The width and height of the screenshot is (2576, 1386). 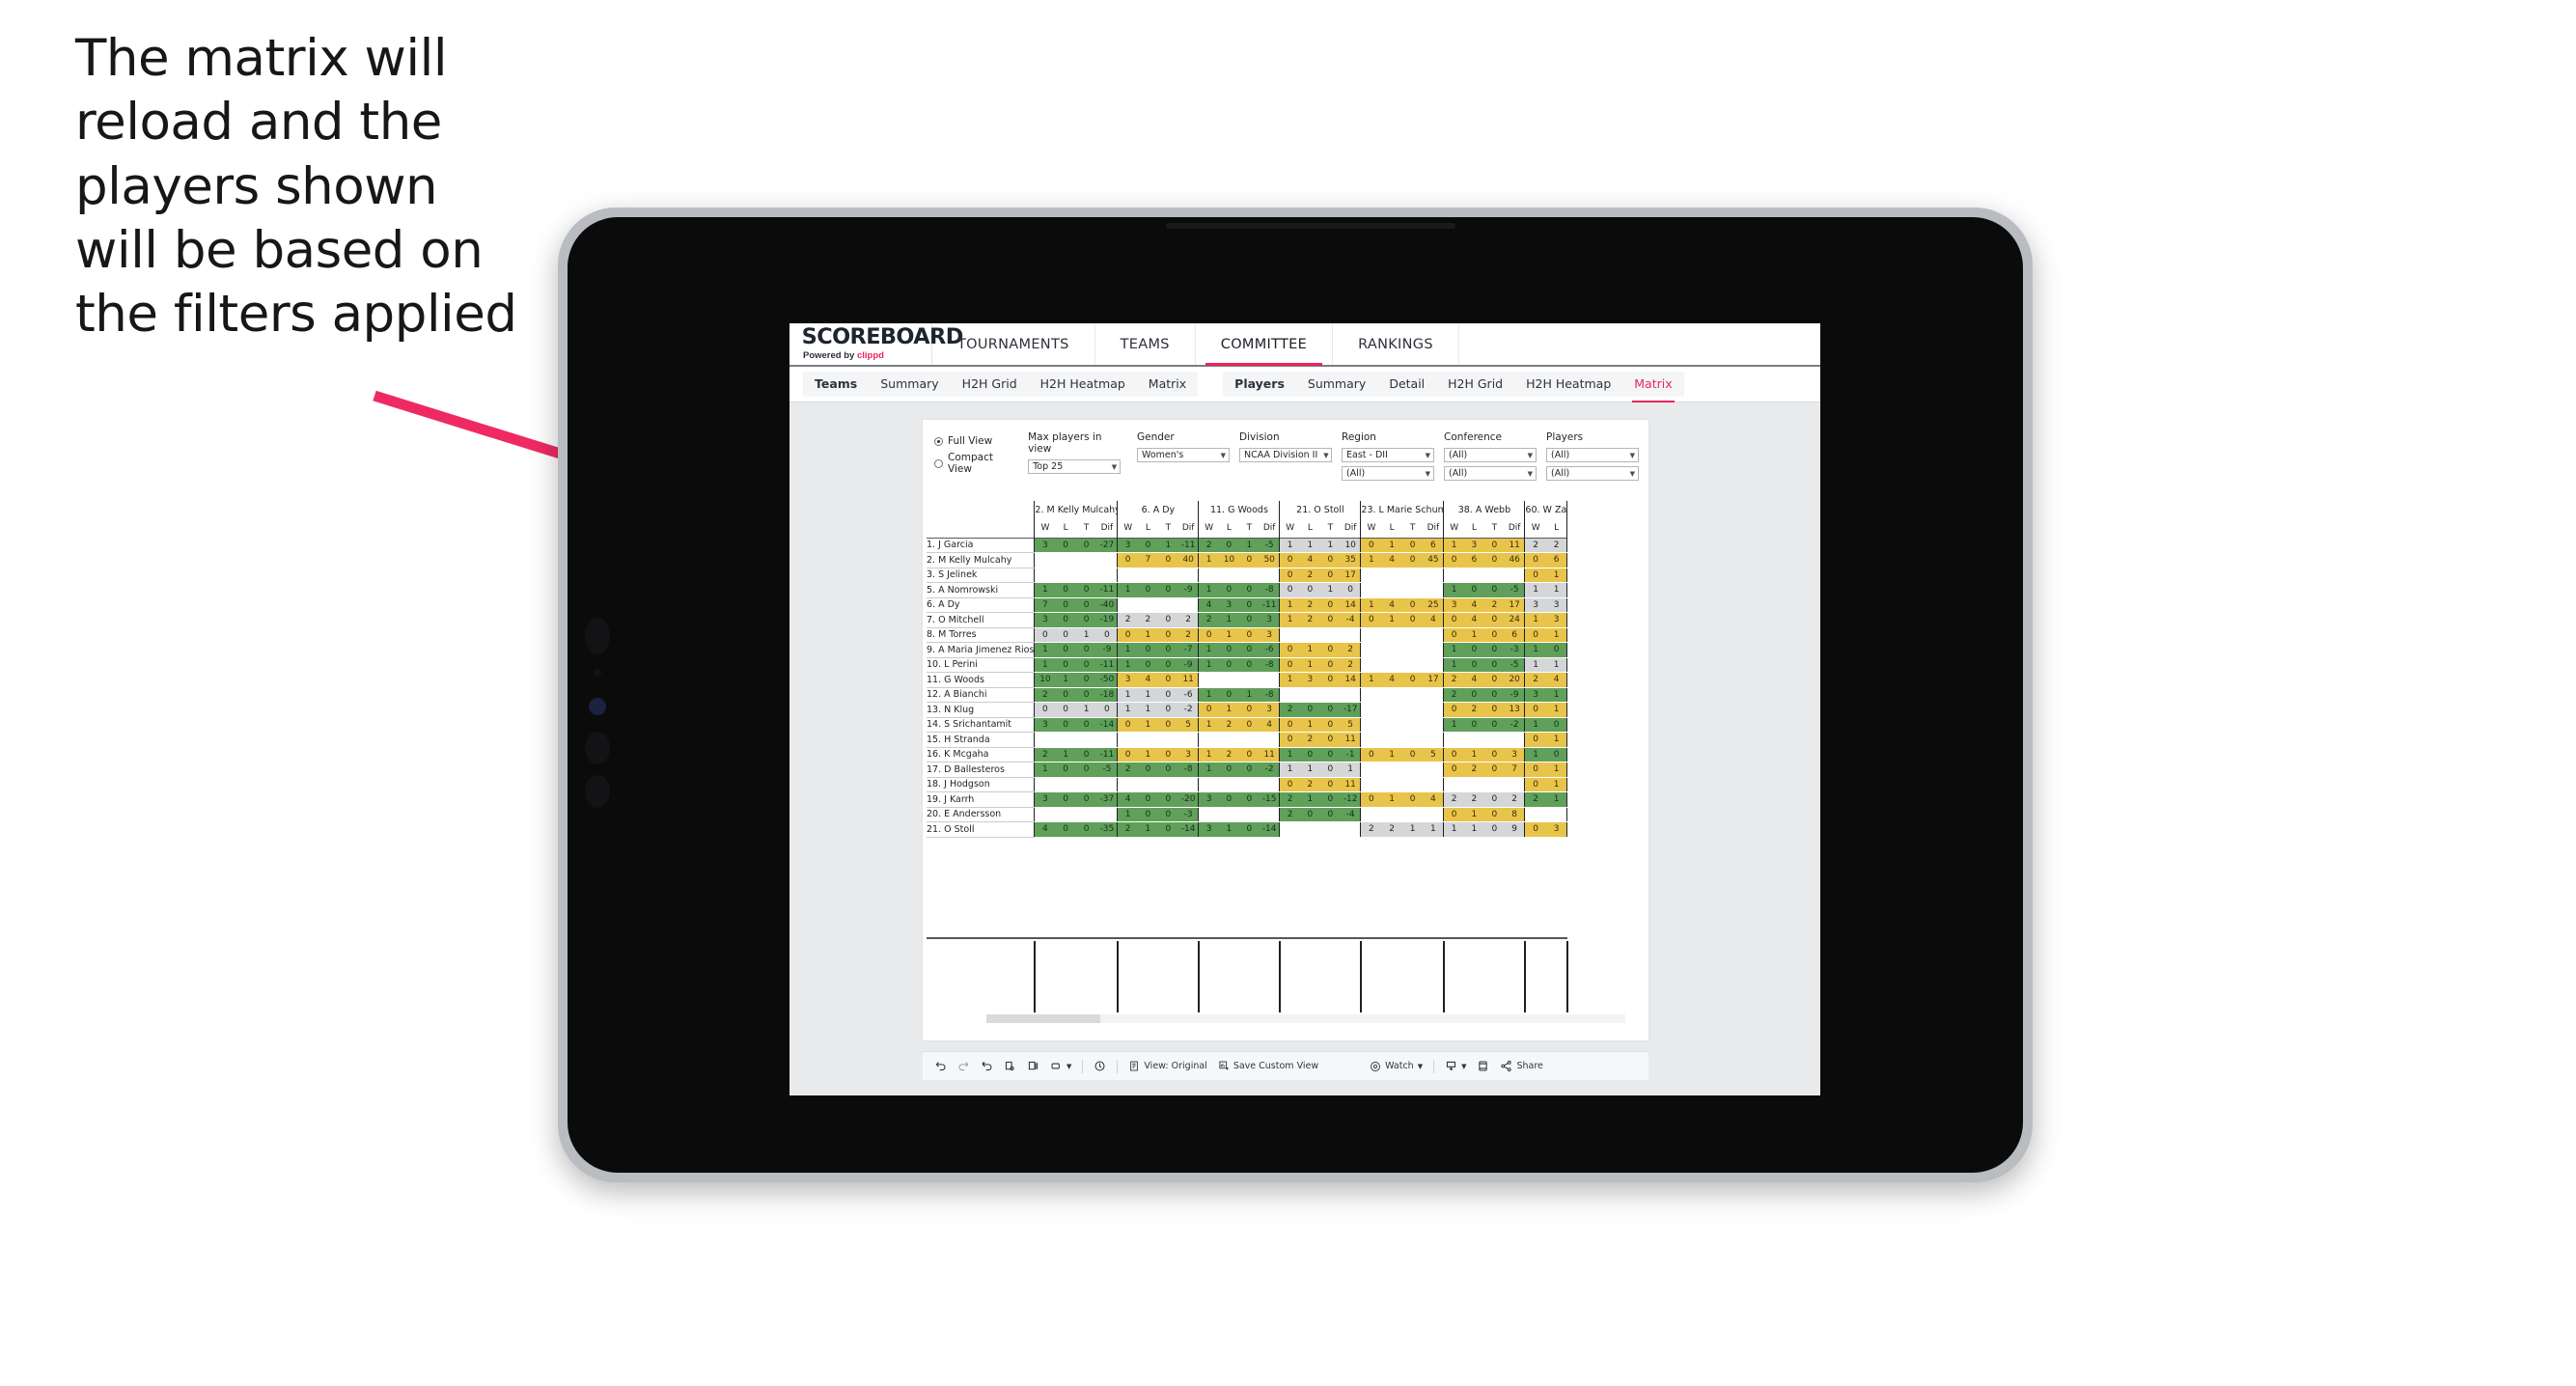 I want to click on matrix-cell: -7, so click(x=1188, y=650).